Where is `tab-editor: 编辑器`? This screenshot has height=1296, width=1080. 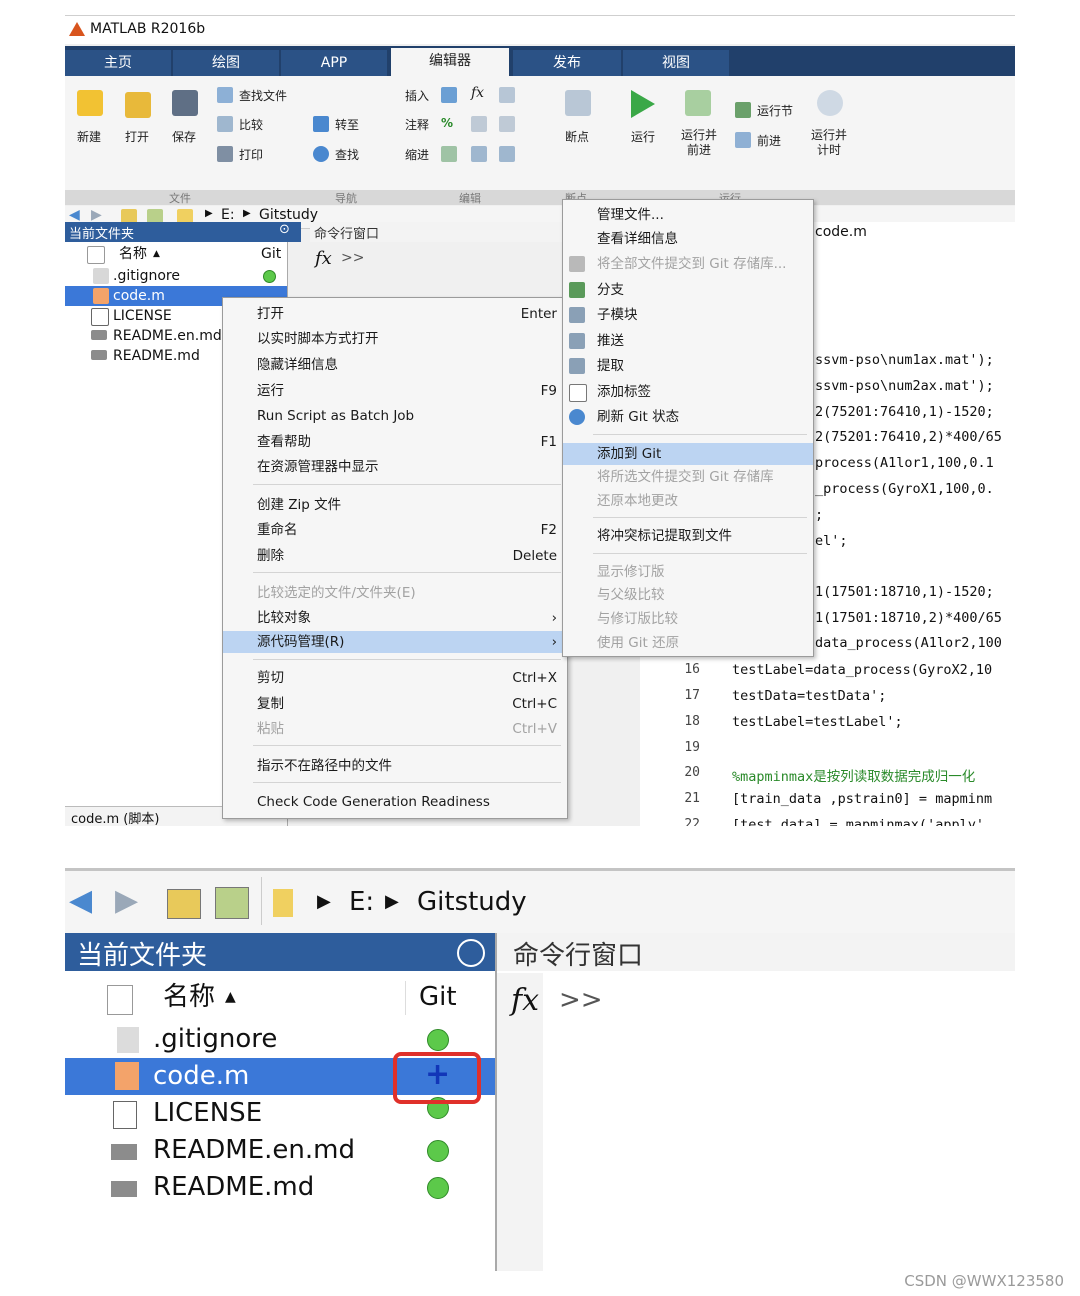
tab-editor: 编辑器 is located at coordinates (450, 62).